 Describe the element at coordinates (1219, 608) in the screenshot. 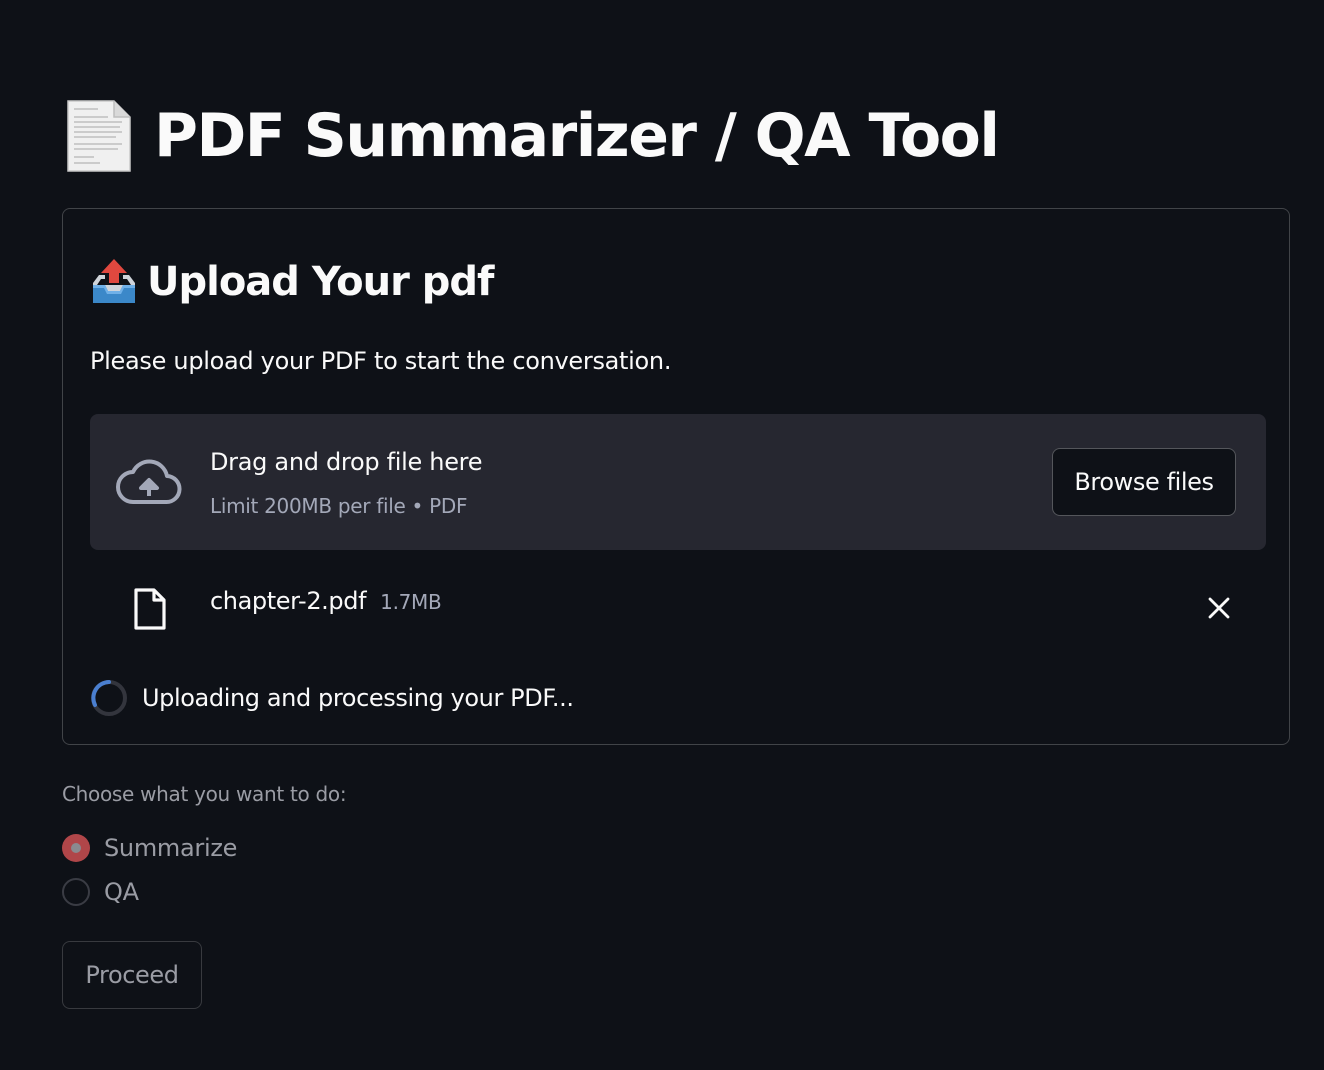

I see `close-icon` at that location.